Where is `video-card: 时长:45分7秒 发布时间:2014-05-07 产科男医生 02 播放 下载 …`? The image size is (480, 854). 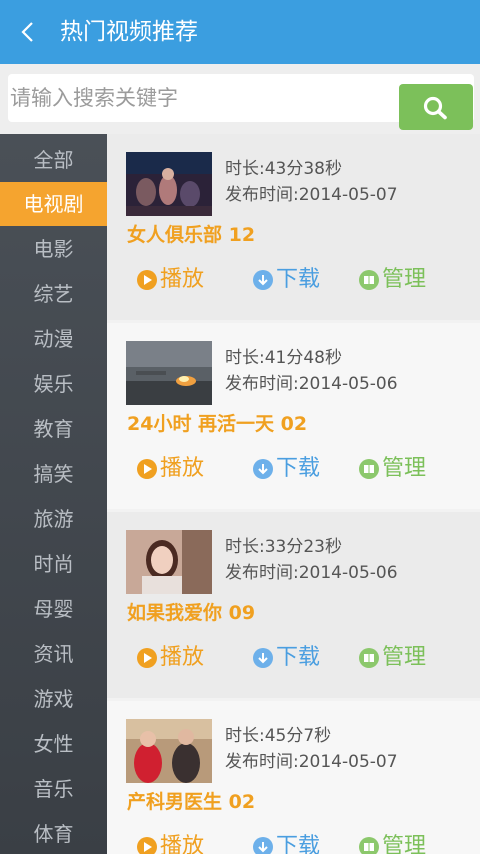
video-card: 时长:45分7秒 发布时间:2014-05-07 产科男医生 02 播放 下载 … is located at coordinates (293, 777).